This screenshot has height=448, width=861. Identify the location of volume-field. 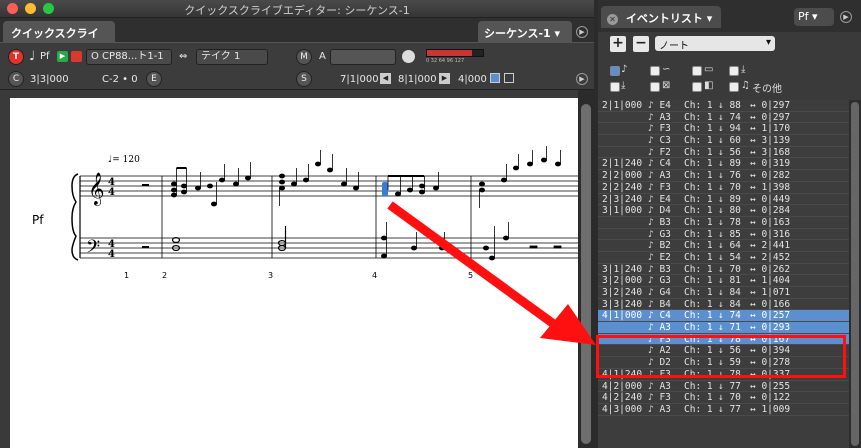
(363, 57).